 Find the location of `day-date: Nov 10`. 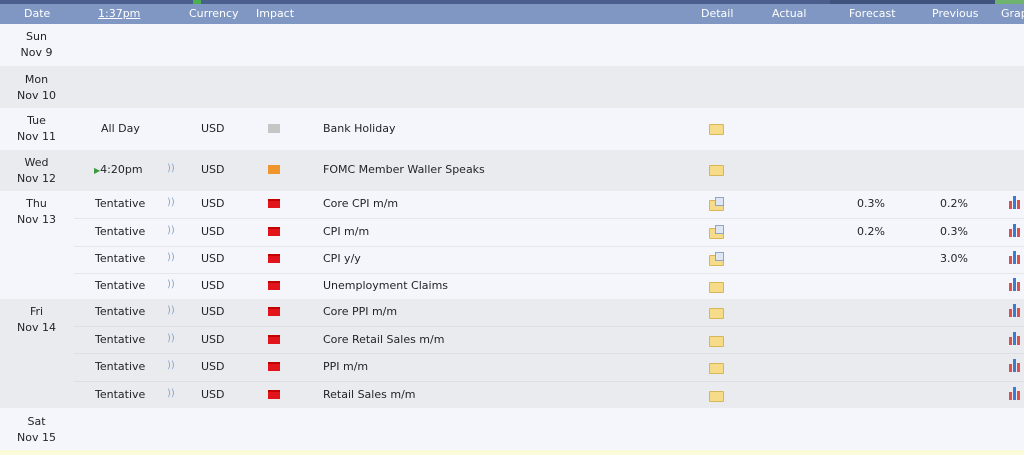

day-date: Nov 10 is located at coordinates (36, 95).